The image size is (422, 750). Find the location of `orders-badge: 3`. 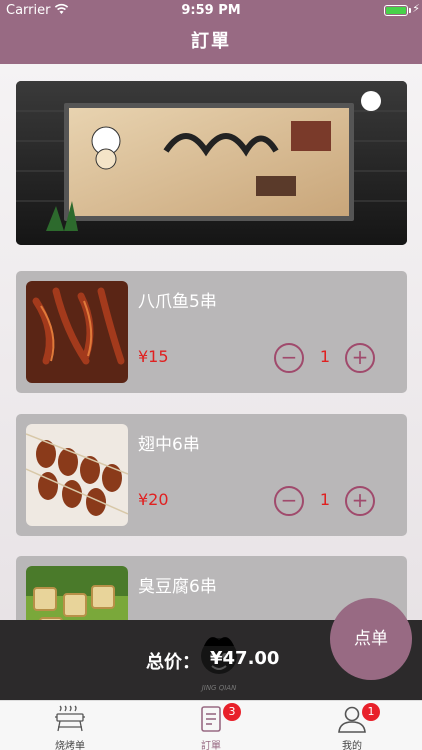

orders-badge: 3 is located at coordinates (232, 712).